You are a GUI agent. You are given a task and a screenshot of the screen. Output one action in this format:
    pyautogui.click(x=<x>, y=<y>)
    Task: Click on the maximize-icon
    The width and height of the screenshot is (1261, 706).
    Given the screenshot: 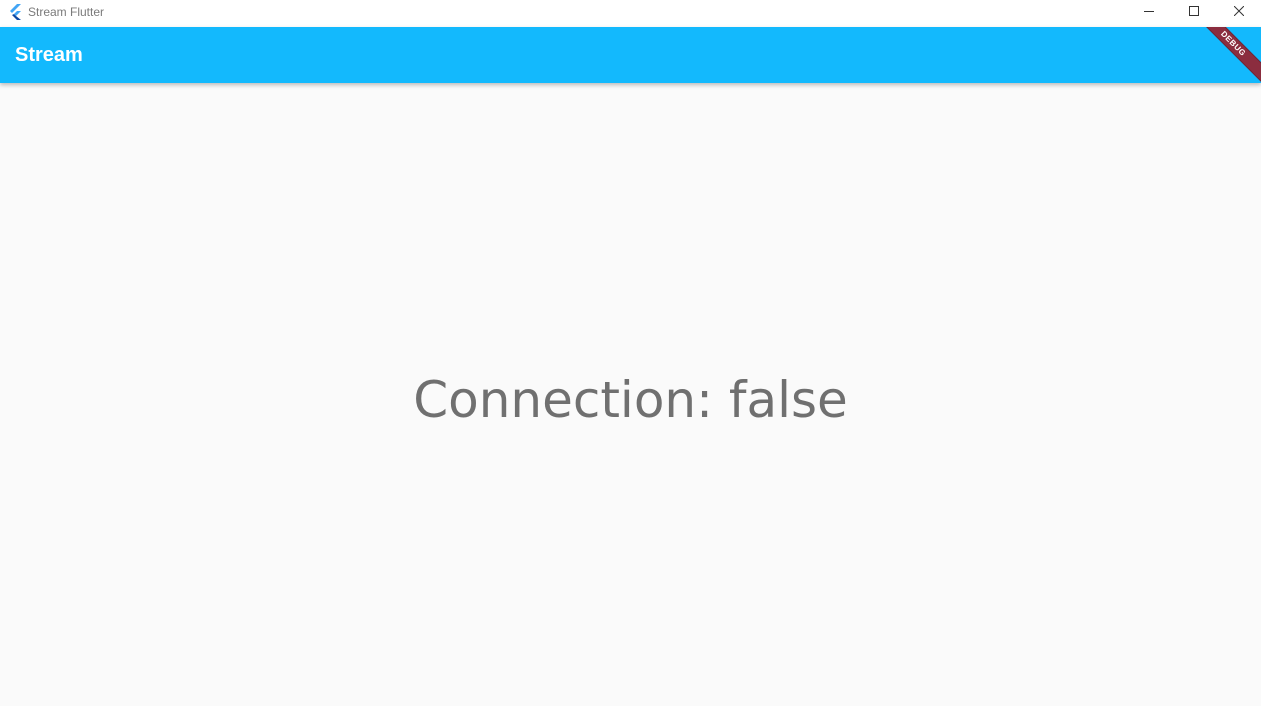 What is the action you would take?
    pyautogui.click(x=1194, y=12)
    